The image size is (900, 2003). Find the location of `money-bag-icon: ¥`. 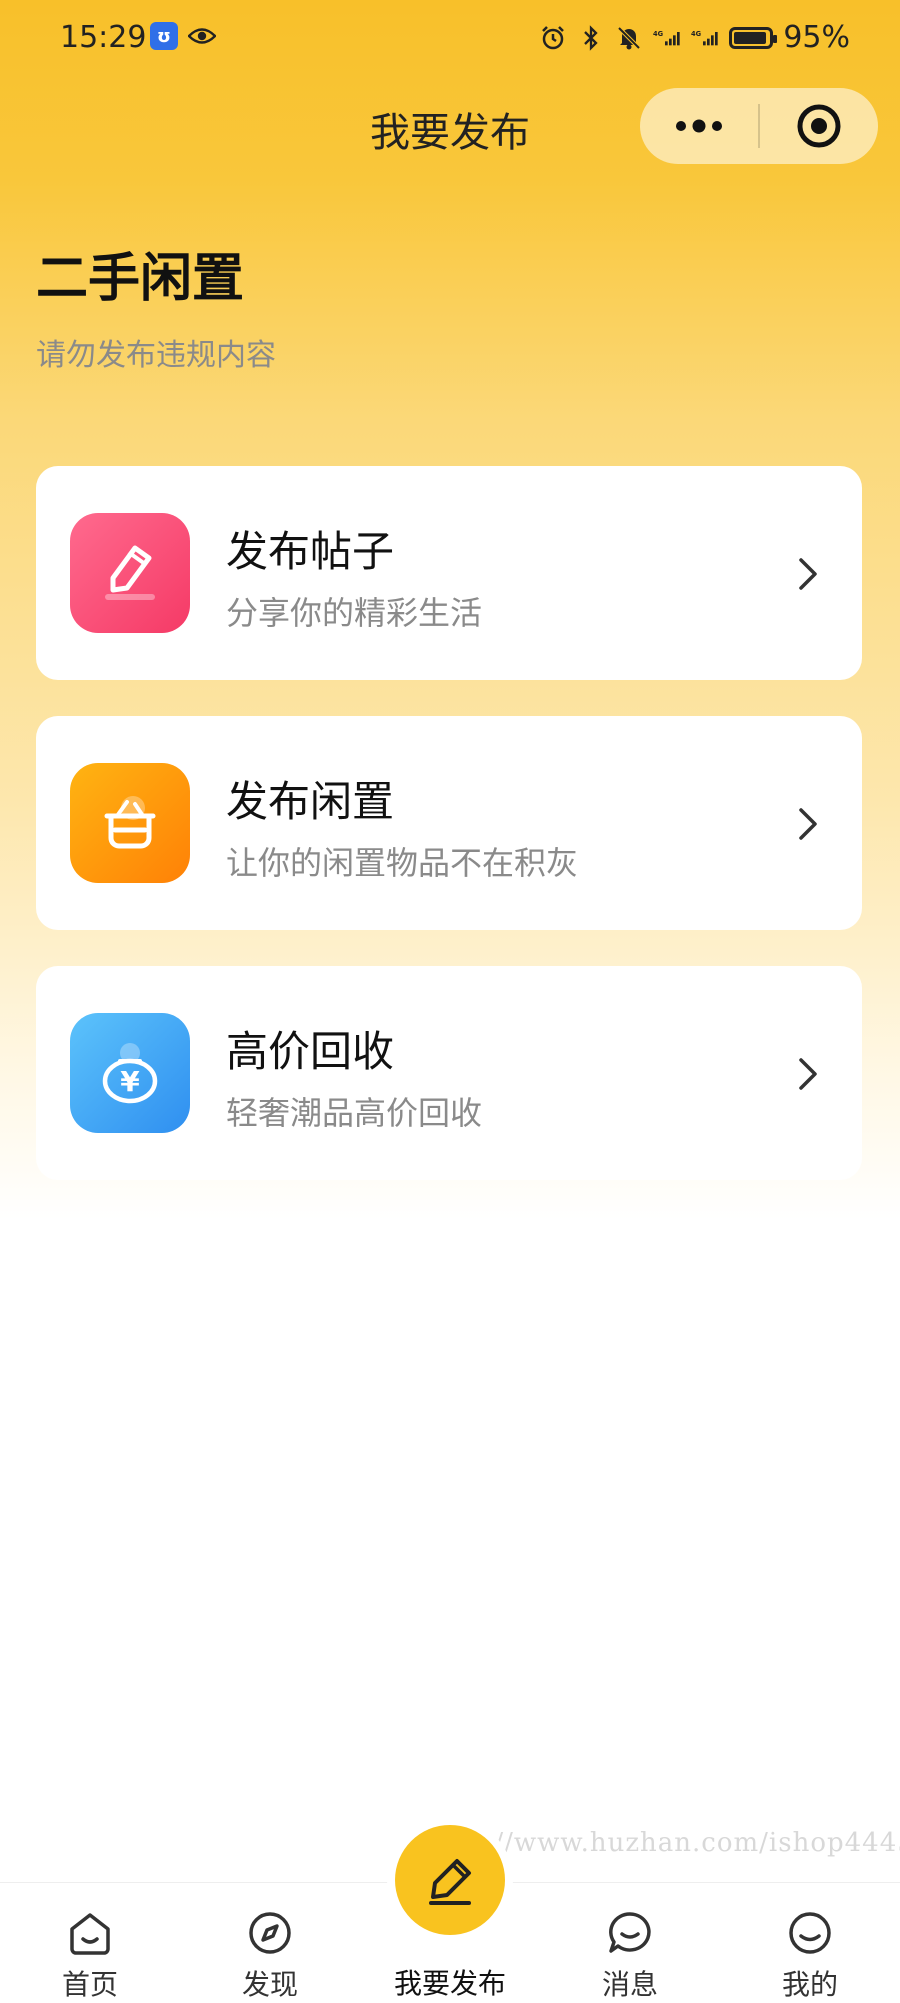

money-bag-icon: ¥ is located at coordinates (130, 1073).